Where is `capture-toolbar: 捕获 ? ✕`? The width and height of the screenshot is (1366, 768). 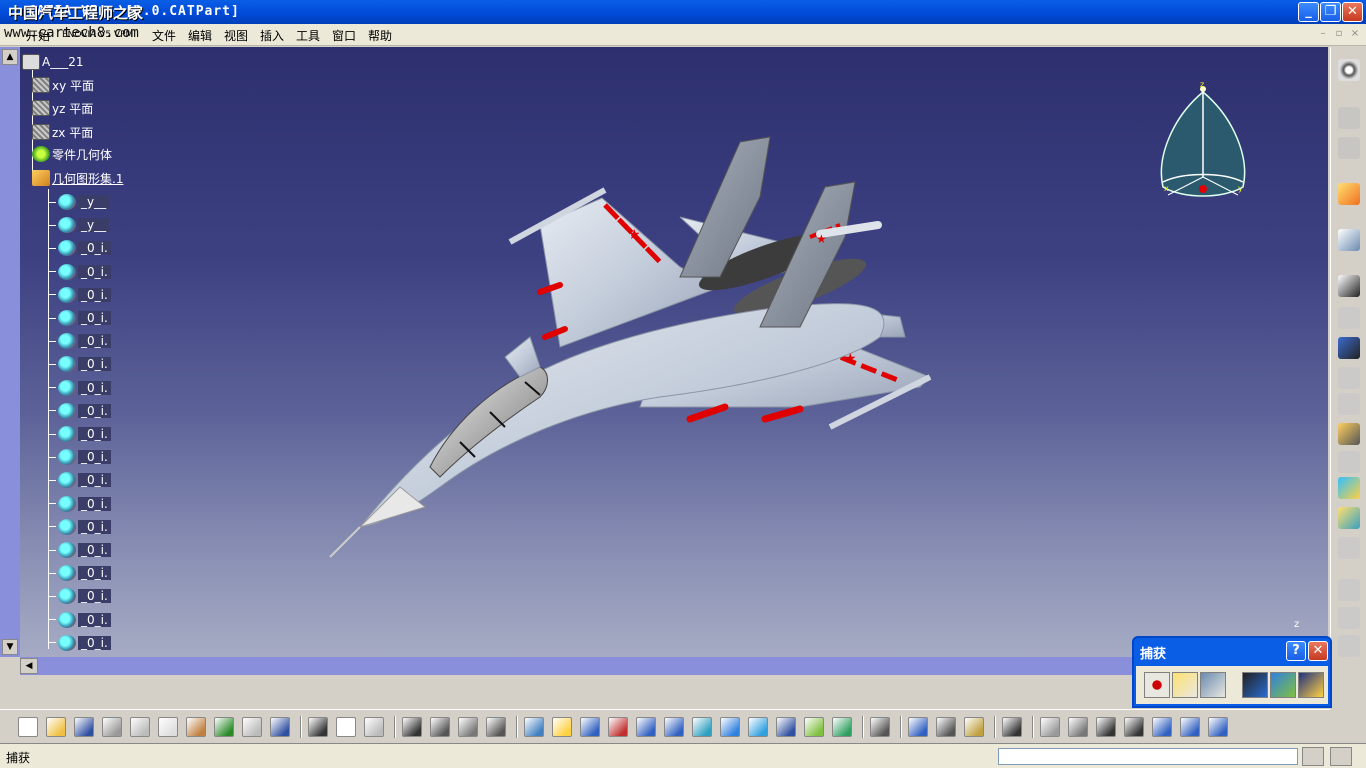
capture-toolbar: 捕获 ? ✕ is located at coordinates (1232, 672).